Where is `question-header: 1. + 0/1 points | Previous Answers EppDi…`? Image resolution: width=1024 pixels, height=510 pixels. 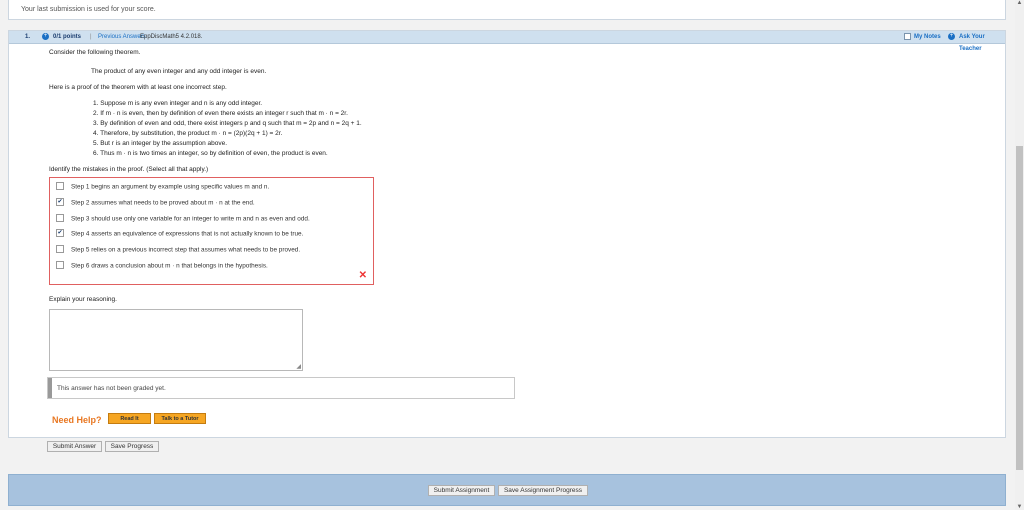 question-header: 1. + 0/1 points | Previous Answers EppDi… is located at coordinates (507, 41).